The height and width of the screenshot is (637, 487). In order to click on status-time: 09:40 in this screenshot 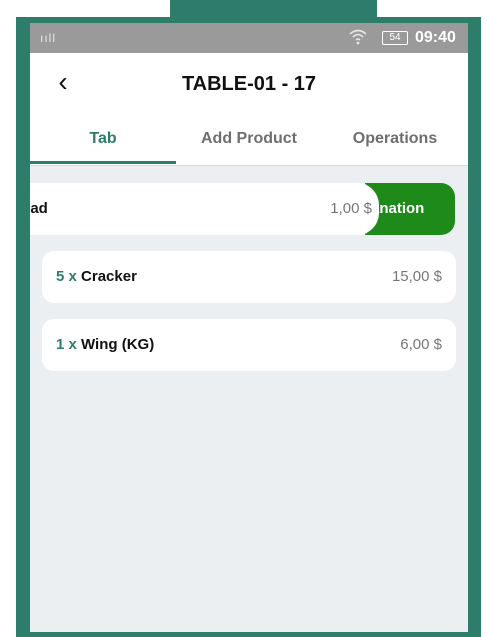, I will do `click(435, 37)`.